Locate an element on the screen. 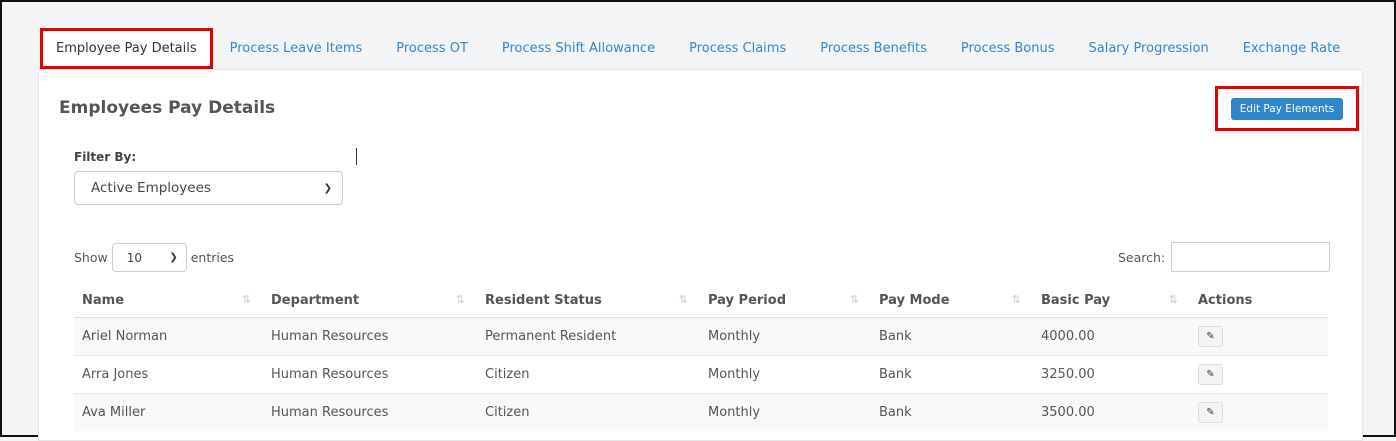 The width and height of the screenshot is (1396, 441). tab-salary-progression: Salary Progression is located at coordinates (1148, 48).